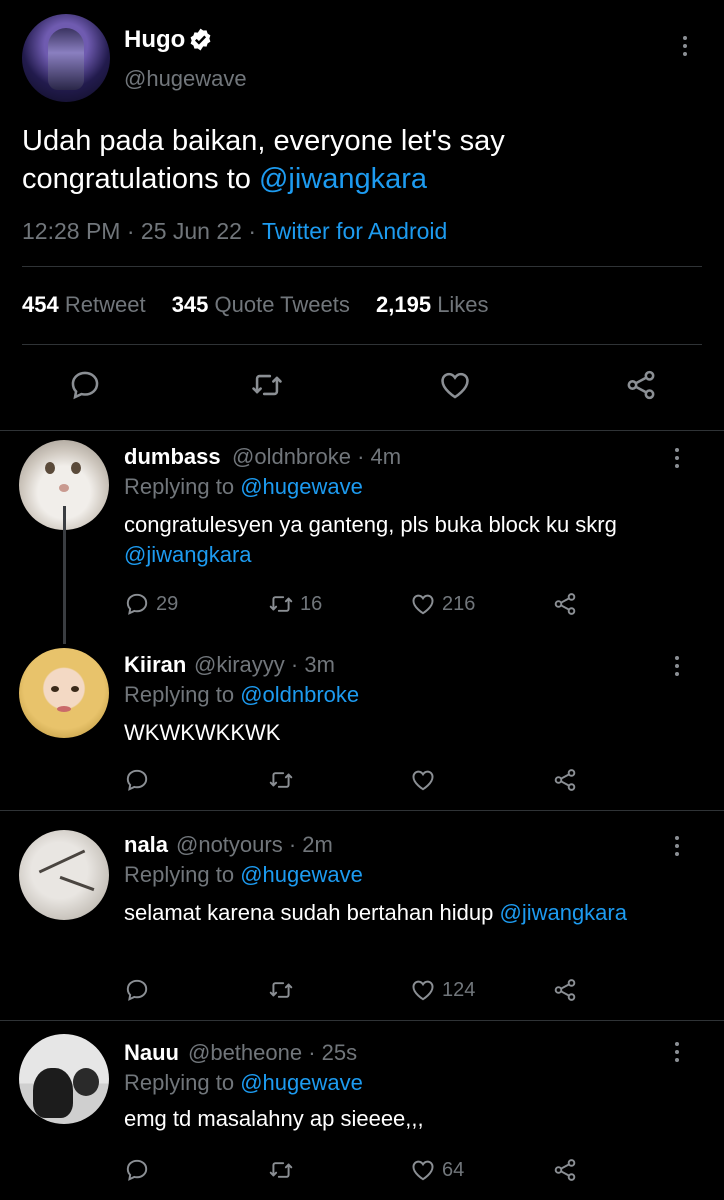 Image resolution: width=724 pixels, height=1200 pixels. Describe the element at coordinates (172, 457) in the screenshot. I see `author-name: dumbass` at that location.